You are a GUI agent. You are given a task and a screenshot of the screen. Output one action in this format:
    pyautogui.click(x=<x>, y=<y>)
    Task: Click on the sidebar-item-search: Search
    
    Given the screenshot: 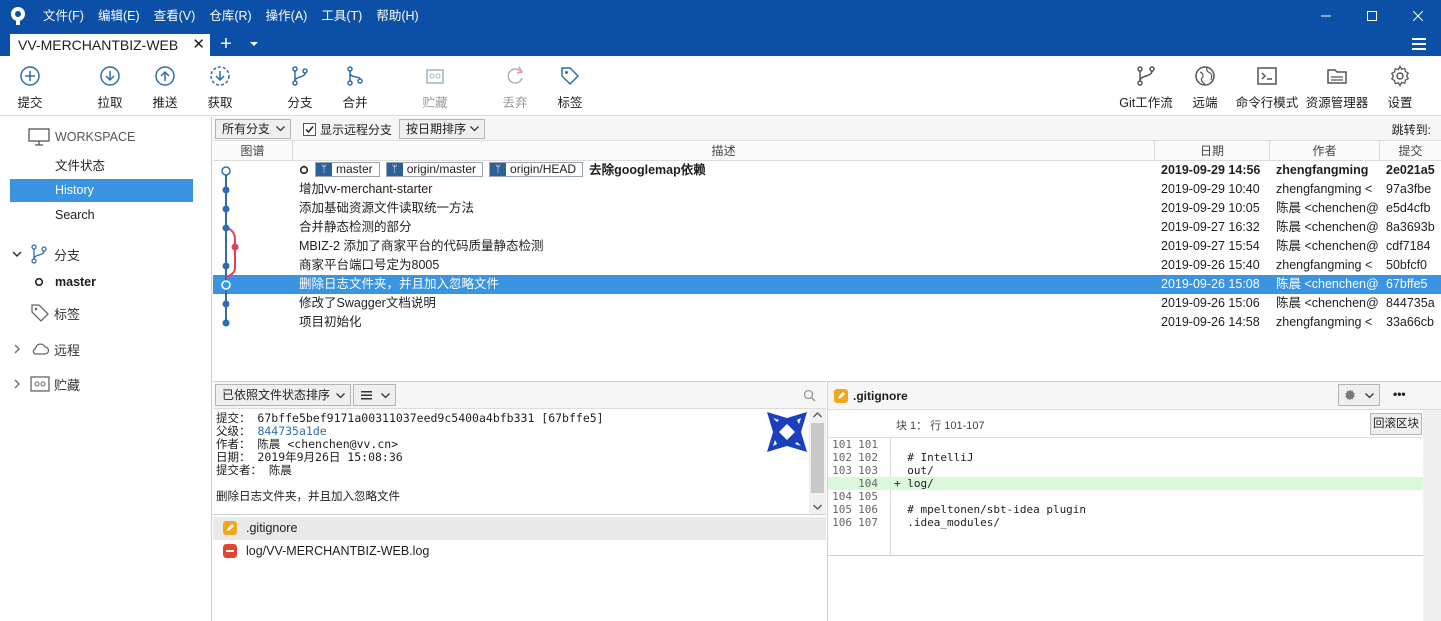 What is the action you would take?
    pyautogui.click(x=101, y=215)
    